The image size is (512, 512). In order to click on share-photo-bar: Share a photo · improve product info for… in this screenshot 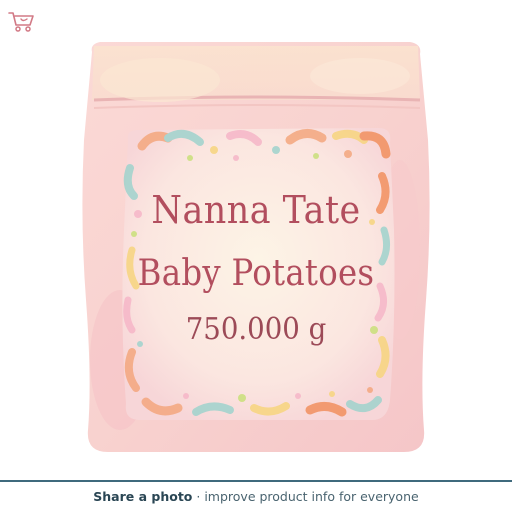, I will do `click(256, 497)`.